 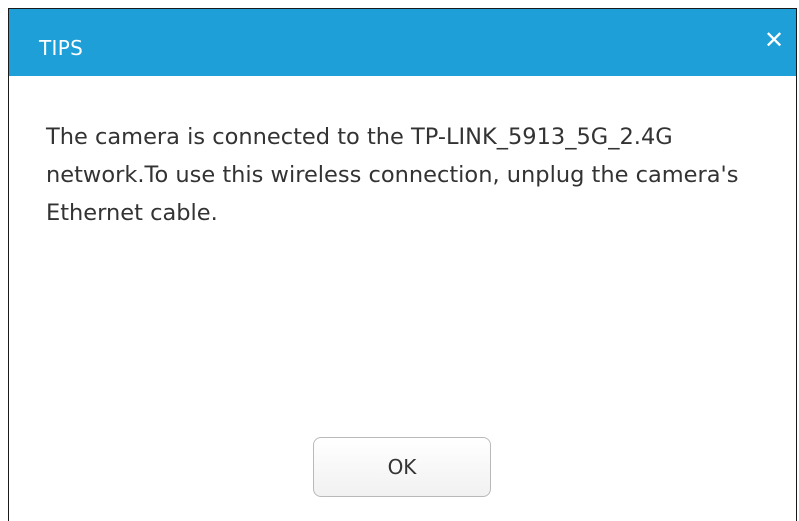 I want to click on dialog-title: TIPS, so click(x=61, y=48).